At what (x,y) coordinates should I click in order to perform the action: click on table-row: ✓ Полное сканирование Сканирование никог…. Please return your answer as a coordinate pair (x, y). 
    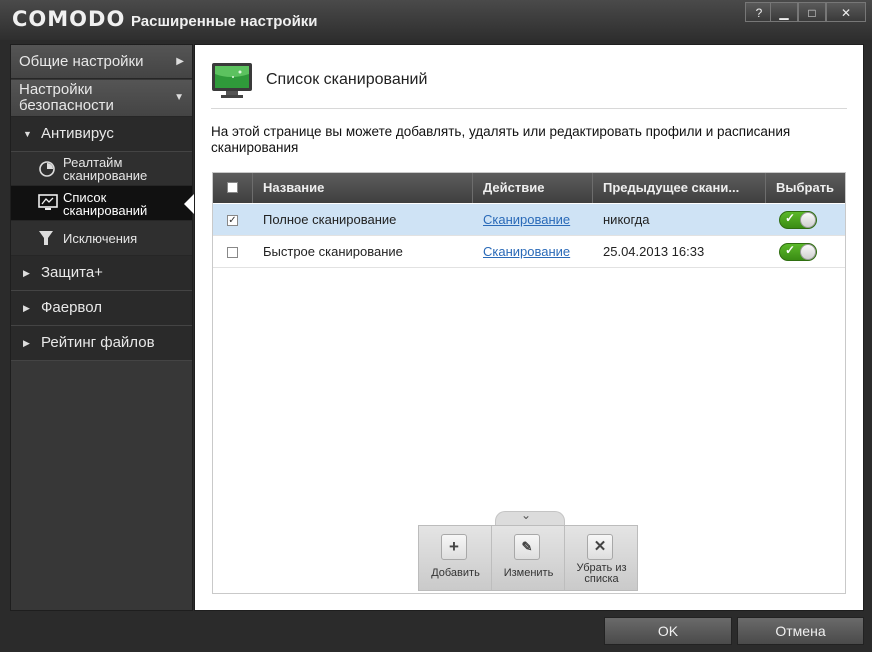
    Looking at the image, I should click on (529, 220).